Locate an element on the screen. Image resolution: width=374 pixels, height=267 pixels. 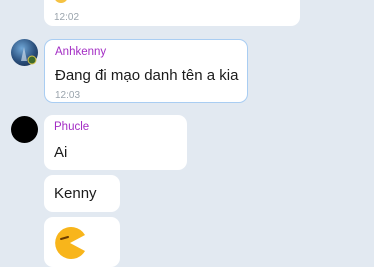
message-time: 12:02 is located at coordinates (67, 17).